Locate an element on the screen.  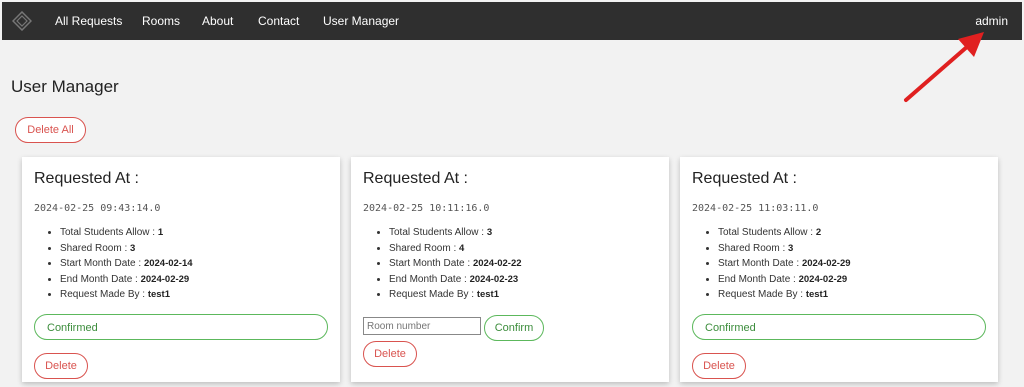
detail-end-date: End Month Date : 2024-02-23 is located at coordinates (455, 280).